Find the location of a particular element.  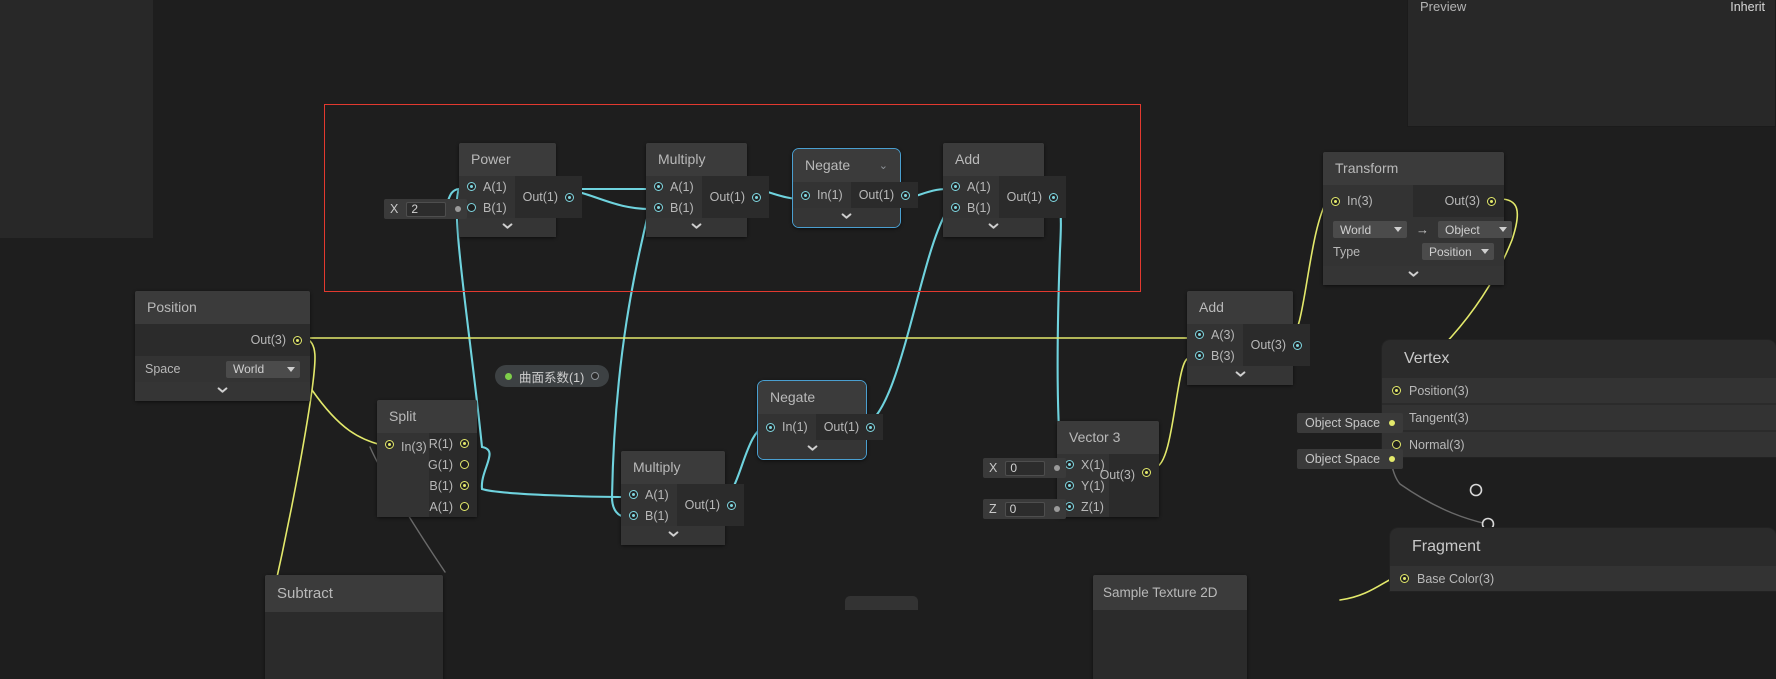

field-value: 0 is located at coordinates (1024, 509).